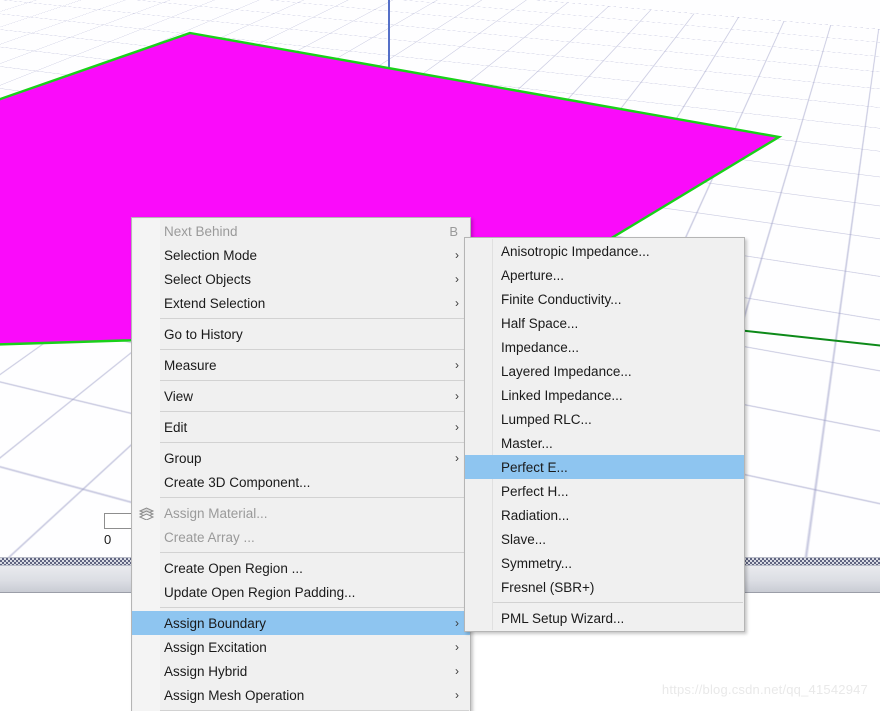 This screenshot has width=880, height=711. Describe the element at coordinates (764, 689) in the screenshot. I see `watermark-text: https://blog.csdn.net/qq_41542947` at that location.